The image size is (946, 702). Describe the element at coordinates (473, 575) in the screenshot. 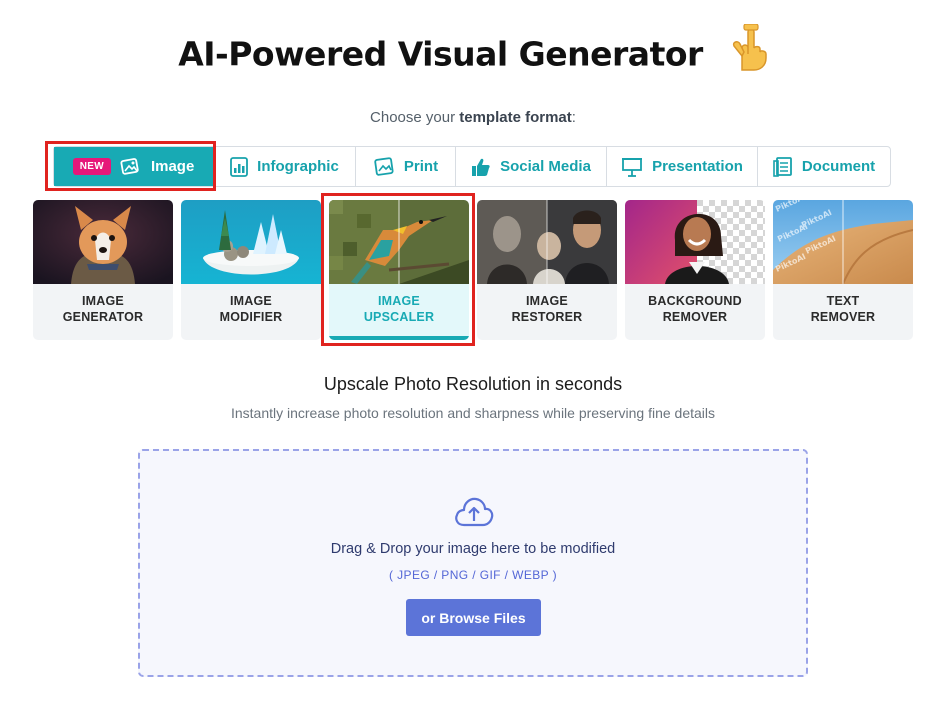

I see `supported-formats: ( JPEG / PNG / GIF / WEBP )` at that location.